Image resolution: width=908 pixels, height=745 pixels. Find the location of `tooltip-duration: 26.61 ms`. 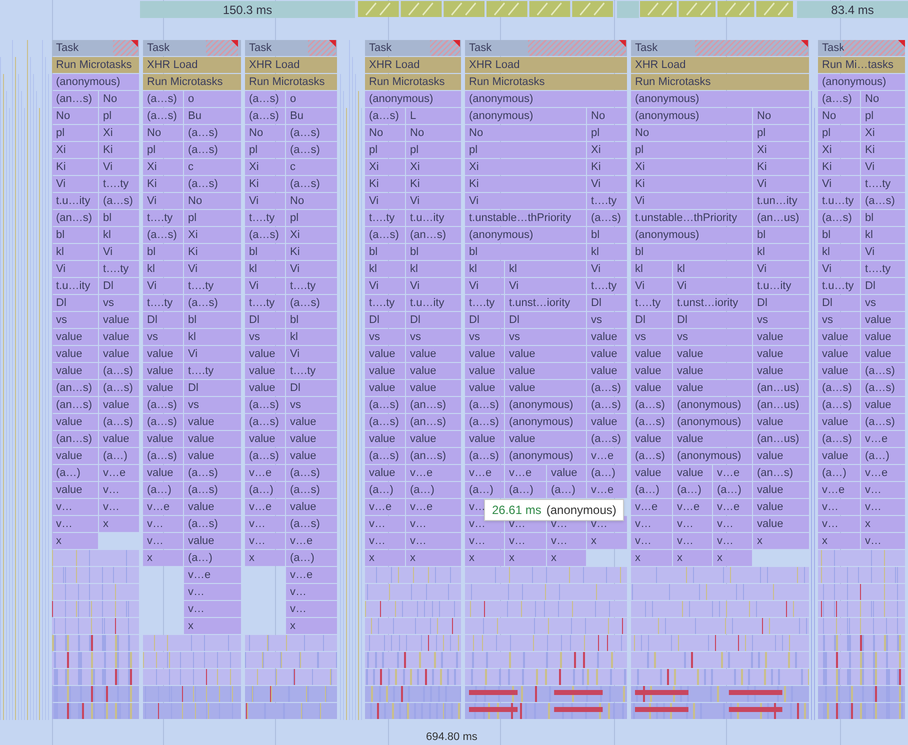

tooltip-duration: 26.61 ms is located at coordinates (517, 510).